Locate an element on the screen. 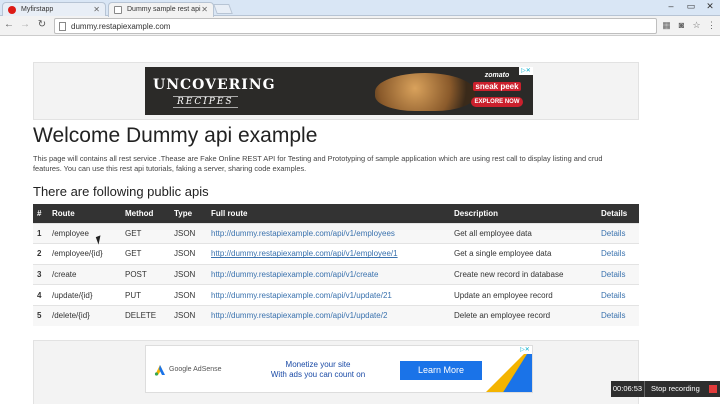 This screenshot has width=720, height=404. row-route: /update/{id} is located at coordinates (84, 295).